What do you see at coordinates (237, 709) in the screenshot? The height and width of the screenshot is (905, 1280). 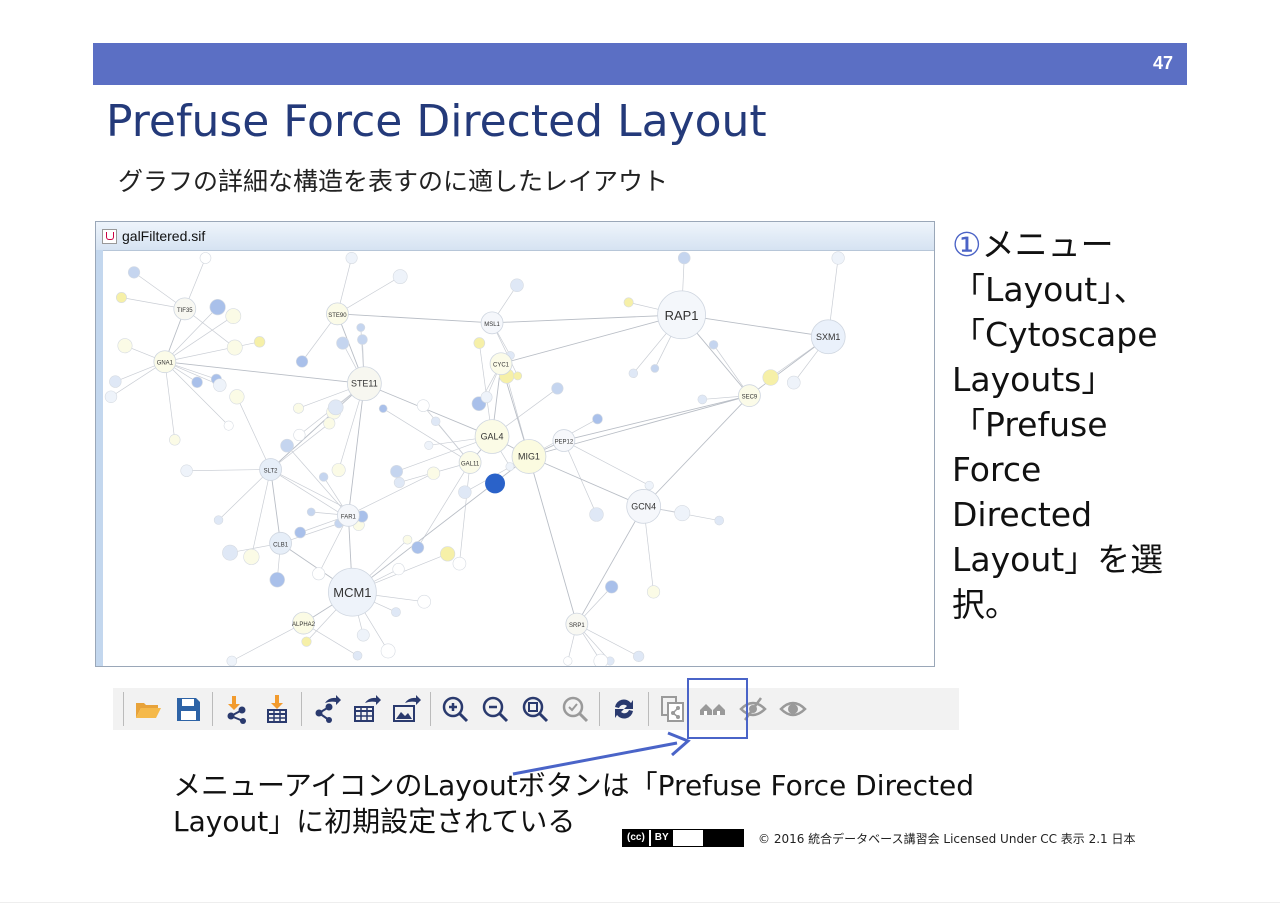 I see `import-network-button` at bounding box center [237, 709].